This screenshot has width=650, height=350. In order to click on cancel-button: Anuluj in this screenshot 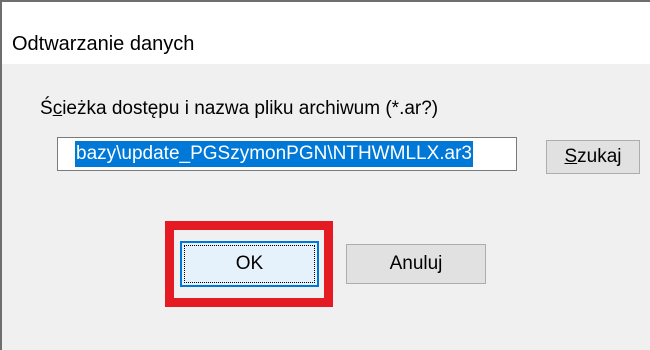, I will do `click(416, 264)`.